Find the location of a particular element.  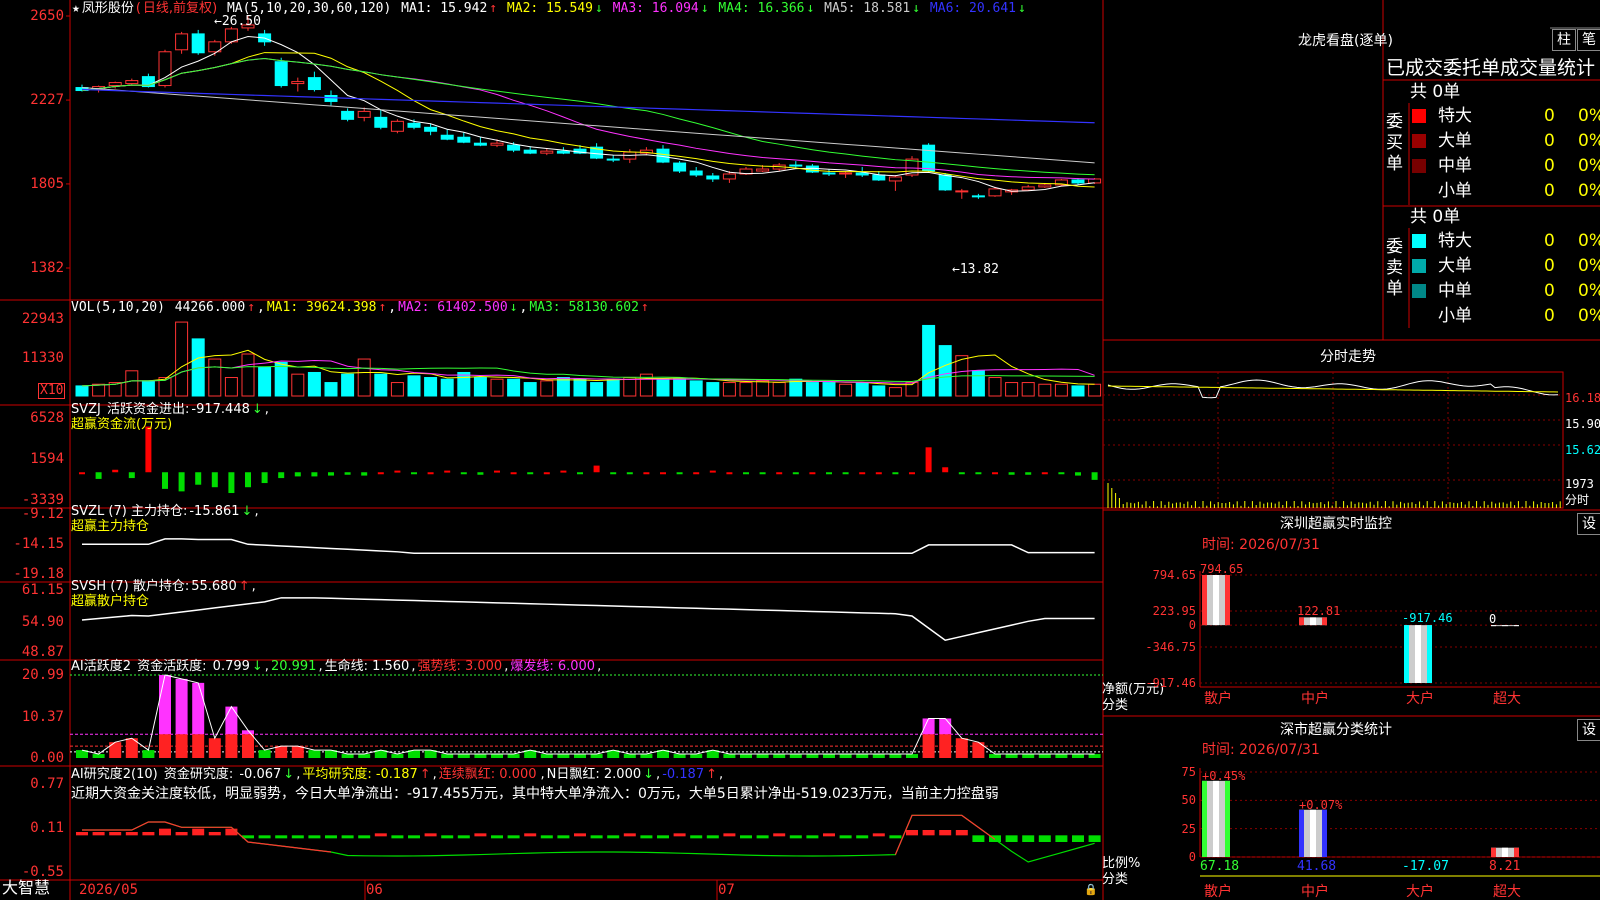

buy-row-0: 特大 0 0% is located at coordinates (1505, 116).